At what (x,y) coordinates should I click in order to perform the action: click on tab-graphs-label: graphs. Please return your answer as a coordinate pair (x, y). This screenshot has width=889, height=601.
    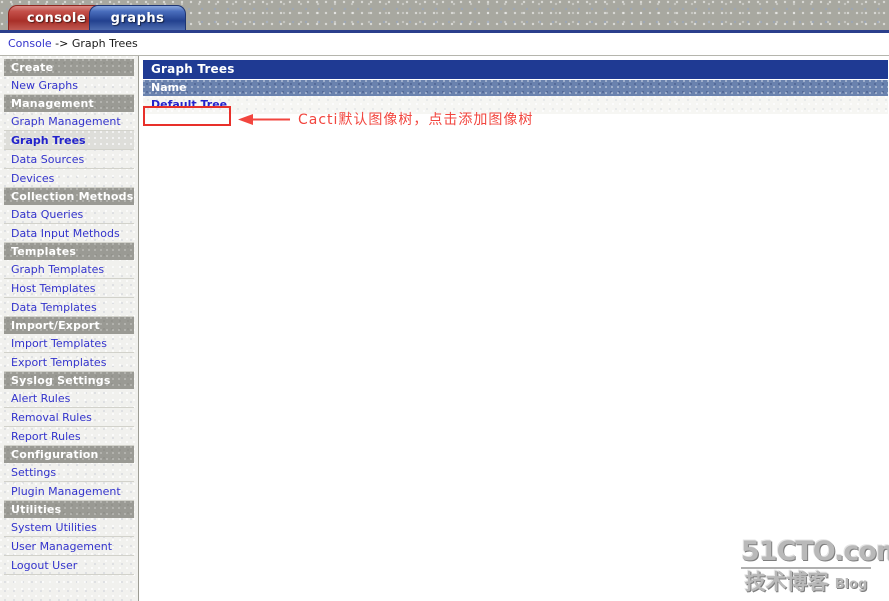
    Looking at the image, I should click on (137, 18).